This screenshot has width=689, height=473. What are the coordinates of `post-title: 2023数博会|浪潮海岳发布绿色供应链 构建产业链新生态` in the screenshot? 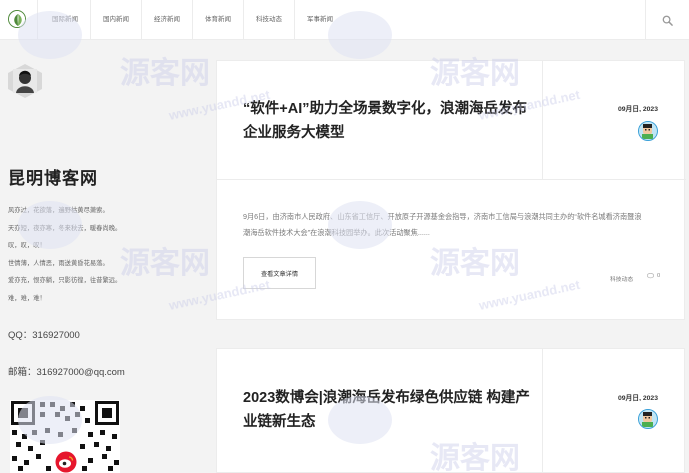 It's located at (388, 410).